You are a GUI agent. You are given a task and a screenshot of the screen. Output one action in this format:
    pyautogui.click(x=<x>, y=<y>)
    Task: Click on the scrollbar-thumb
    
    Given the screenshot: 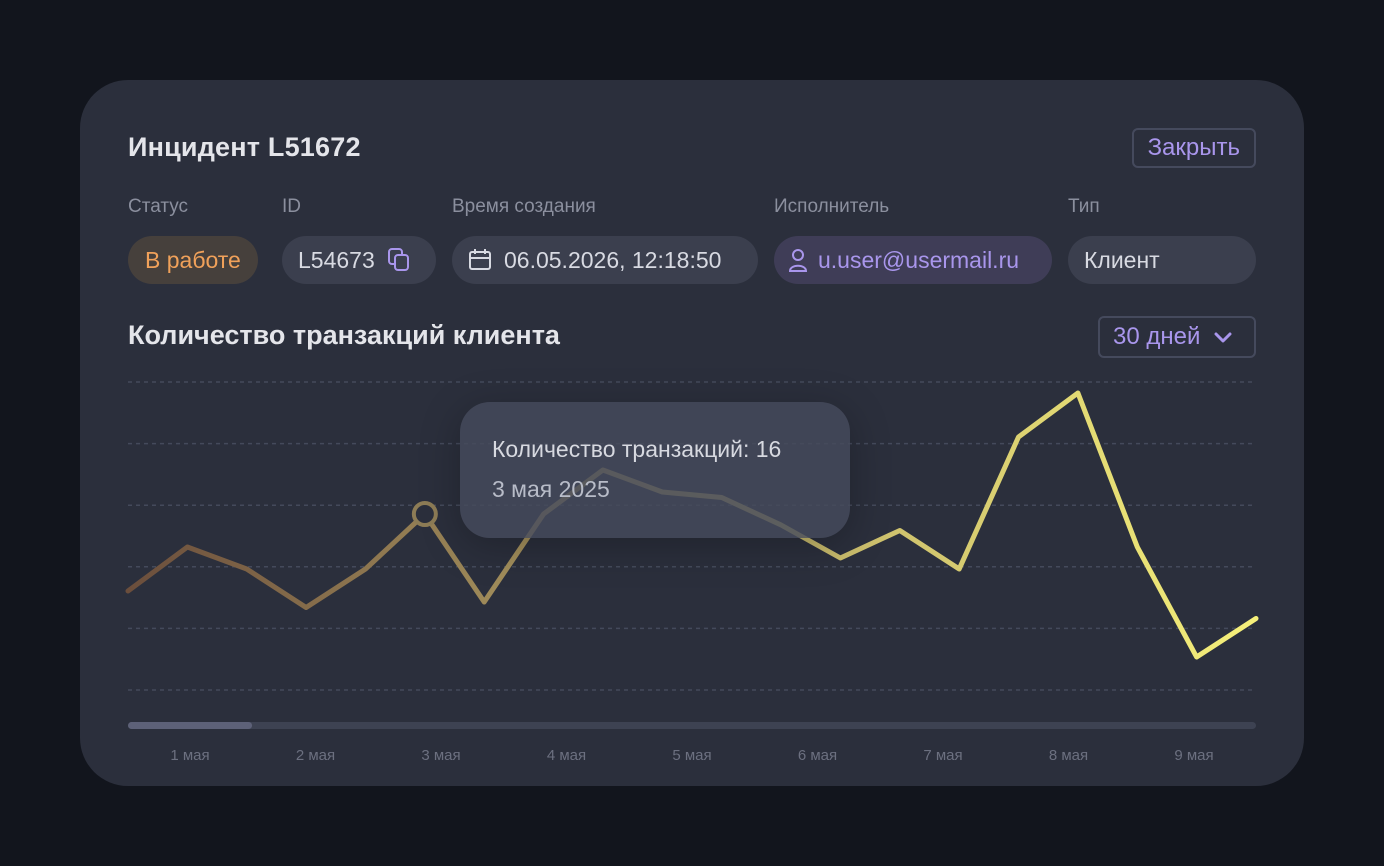 What is the action you would take?
    pyautogui.click(x=190, y=725)
    